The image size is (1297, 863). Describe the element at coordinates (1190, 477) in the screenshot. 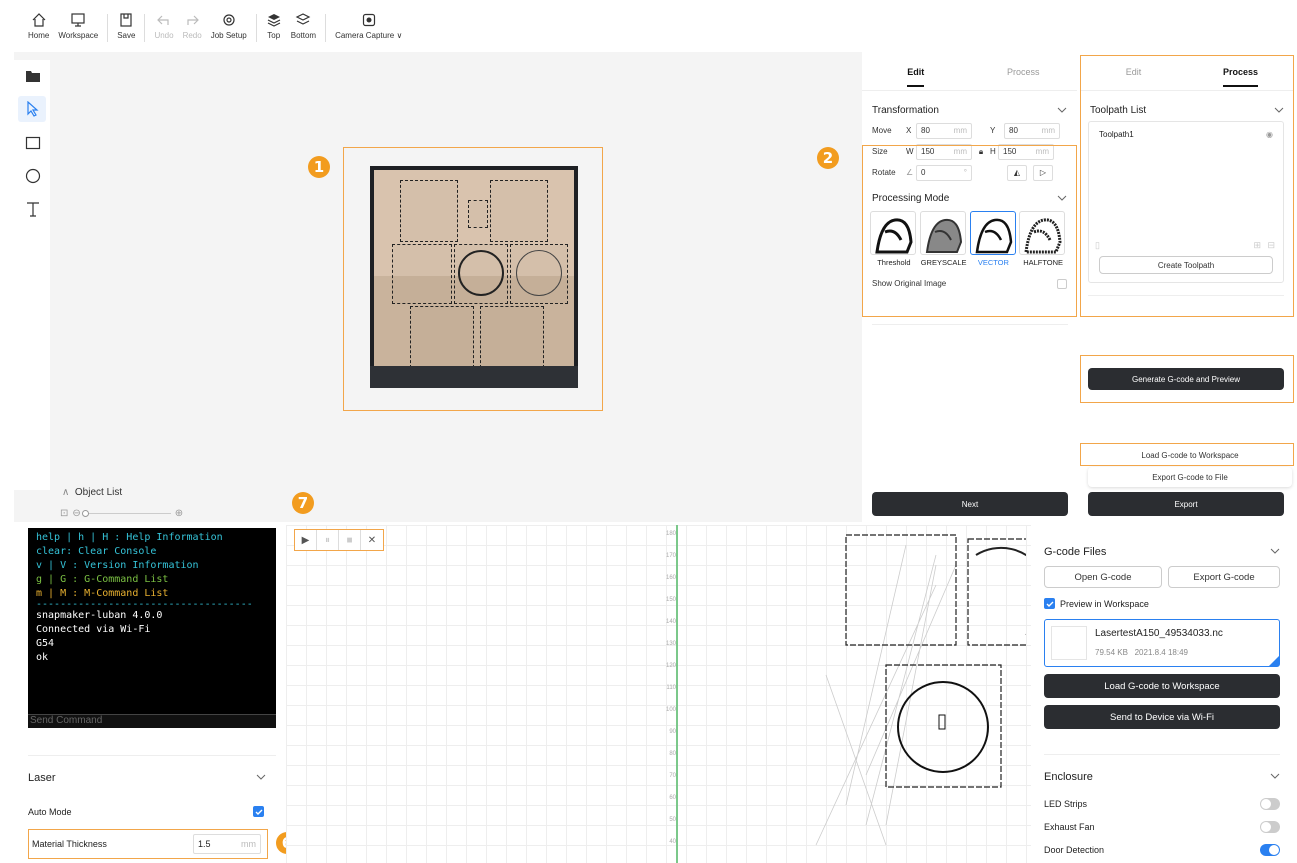

I see `export-gcode-file-button: Export G-code to File` at that location.